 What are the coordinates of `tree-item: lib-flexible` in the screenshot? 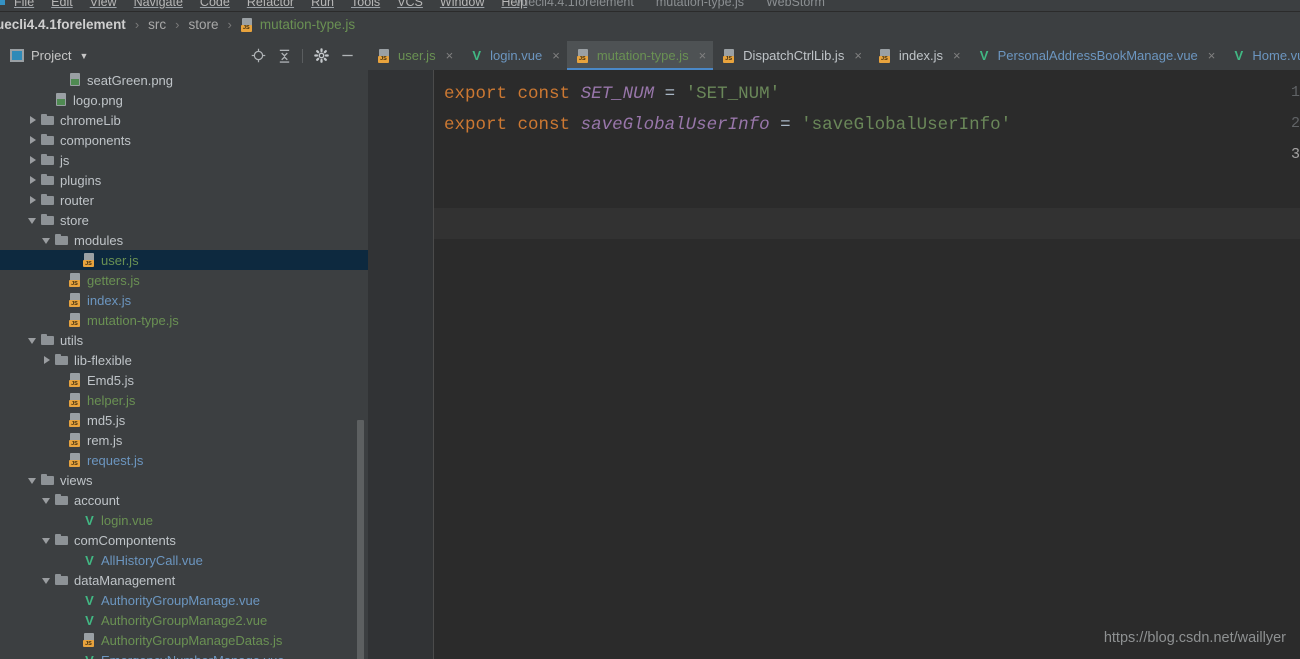 It's located at (184, 360).